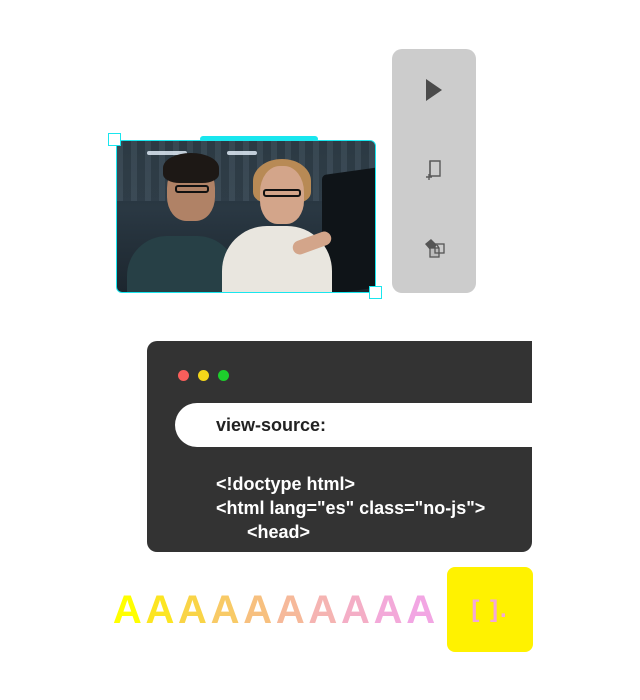  I want to click on code-line: <!doctype html>, so click(286, 484).